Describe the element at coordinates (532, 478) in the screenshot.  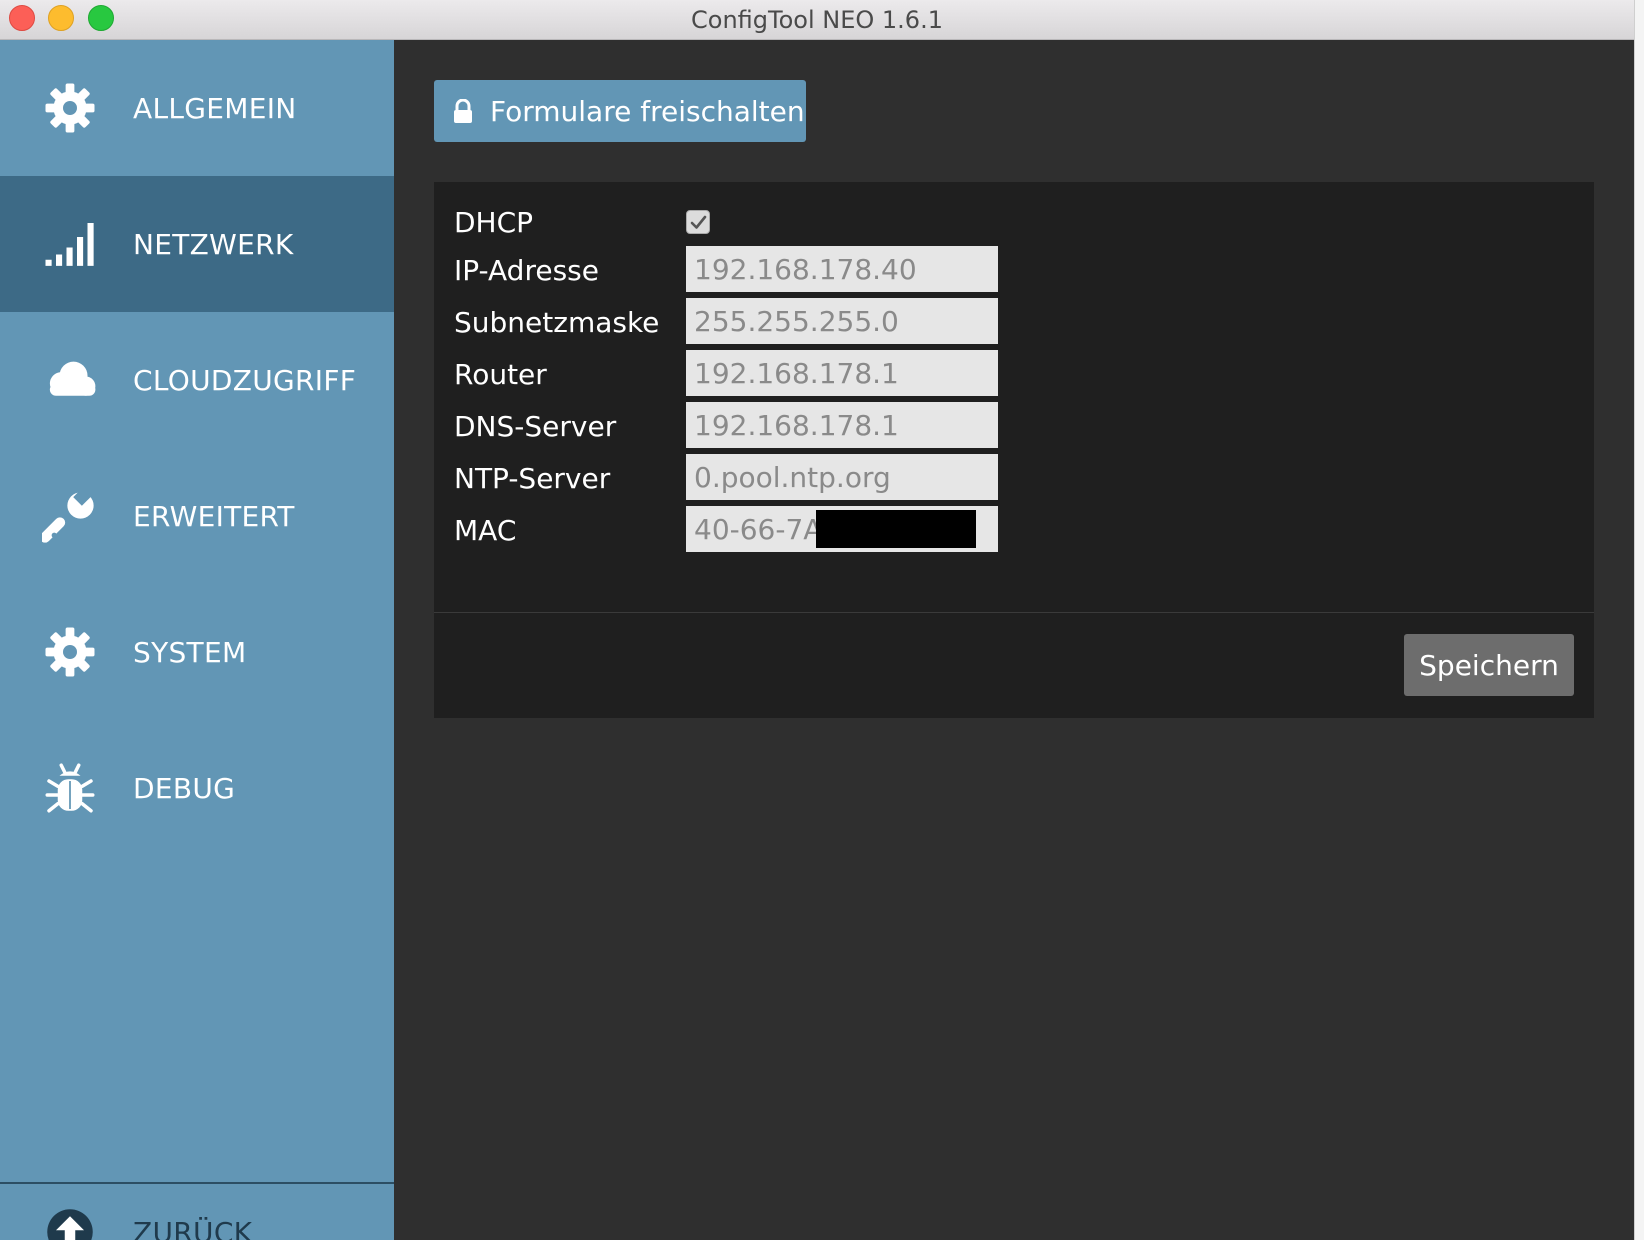
I see `ntp-label: NTP-Server` at that location.